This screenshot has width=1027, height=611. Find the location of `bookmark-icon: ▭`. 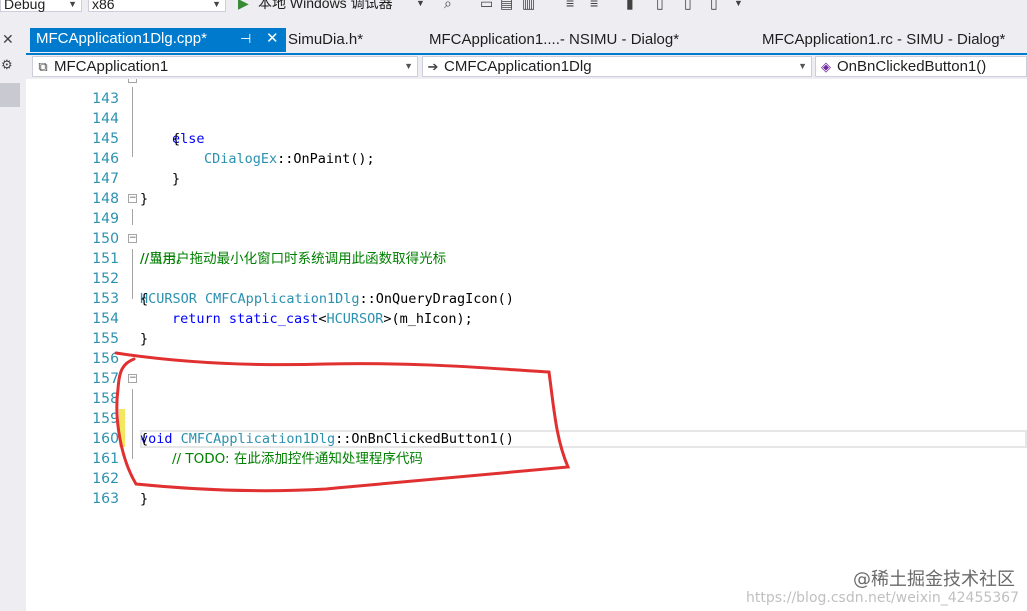

bookmark-icon: ▭ is located at coordinates (486, 5).